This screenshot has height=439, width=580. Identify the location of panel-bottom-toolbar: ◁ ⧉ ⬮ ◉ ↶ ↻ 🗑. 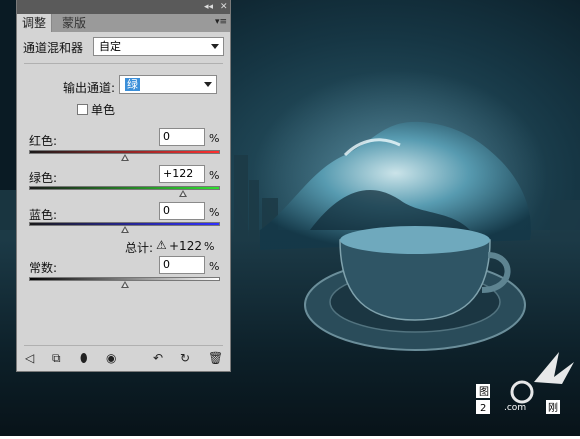
(123, 358).